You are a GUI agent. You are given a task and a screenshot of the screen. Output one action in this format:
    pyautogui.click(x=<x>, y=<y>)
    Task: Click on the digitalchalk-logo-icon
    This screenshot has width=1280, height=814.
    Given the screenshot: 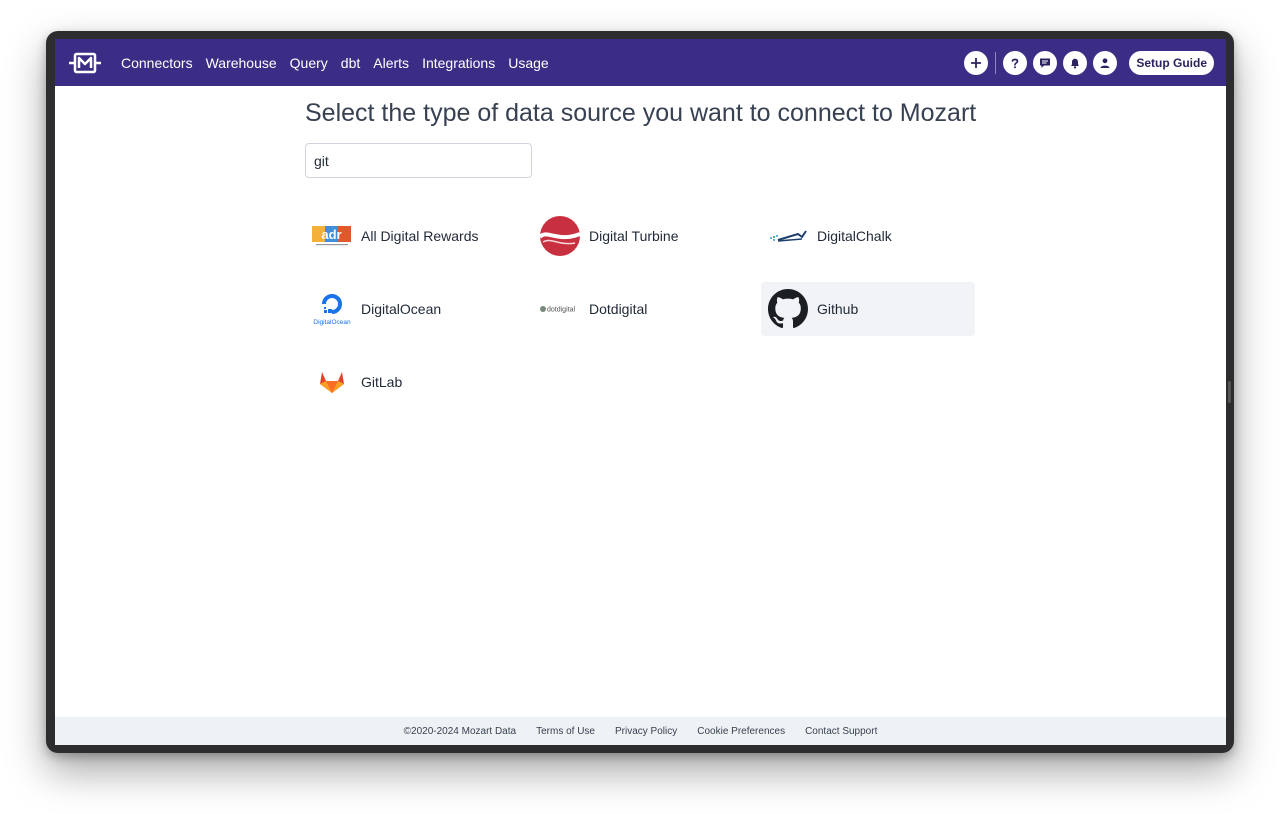 What is the action you would take?
    pyautogui.click(x=788, y=236)
    